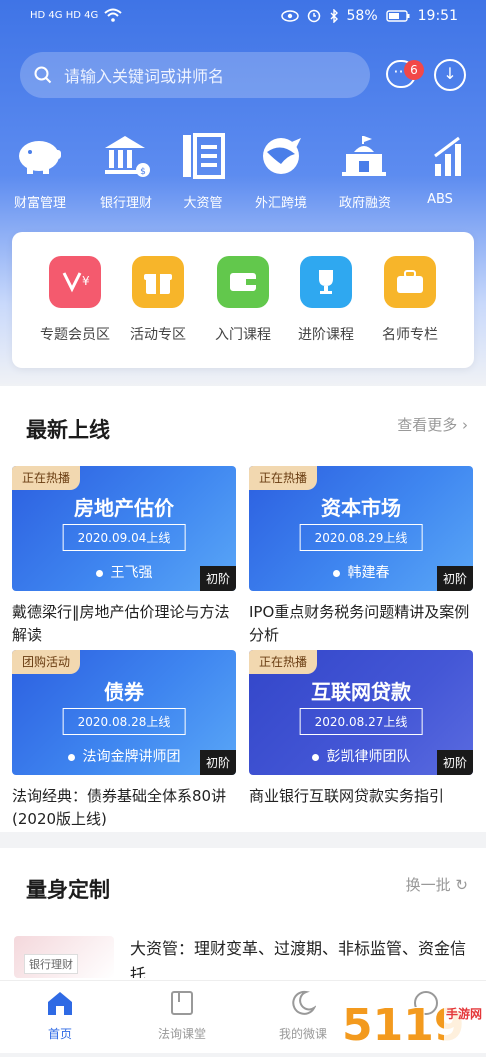  I want to click on clock: 19:51, so click(437, 16).